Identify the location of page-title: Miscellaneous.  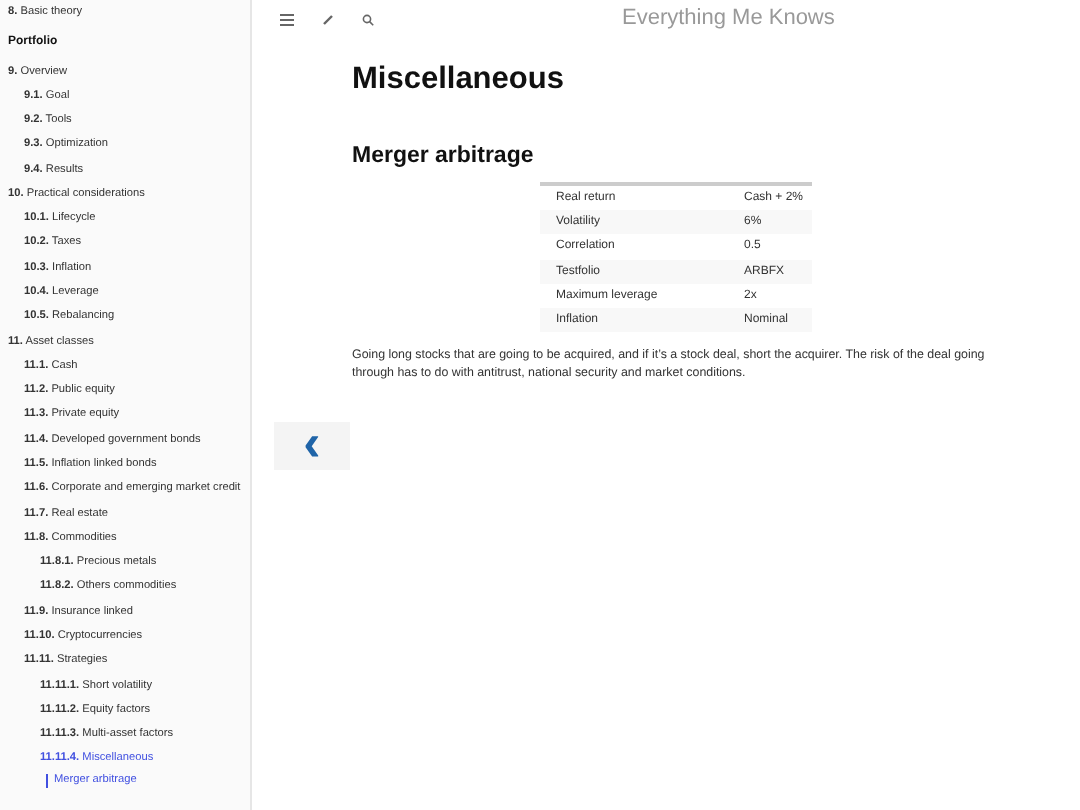
(459, 80).